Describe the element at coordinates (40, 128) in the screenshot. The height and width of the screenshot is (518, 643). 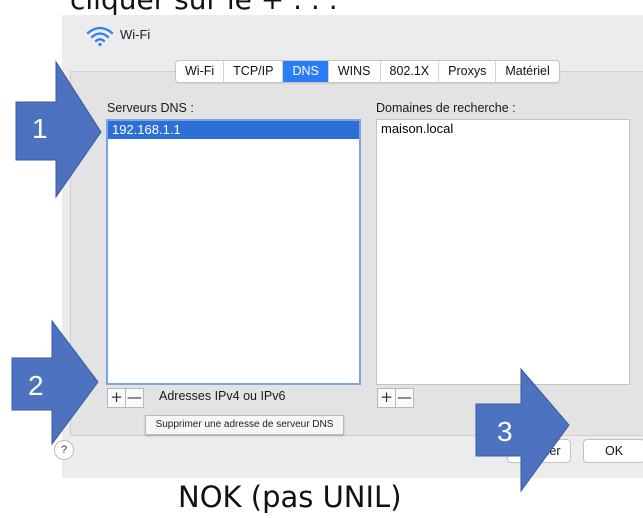
I see `callout-number-1: 1` at that location.